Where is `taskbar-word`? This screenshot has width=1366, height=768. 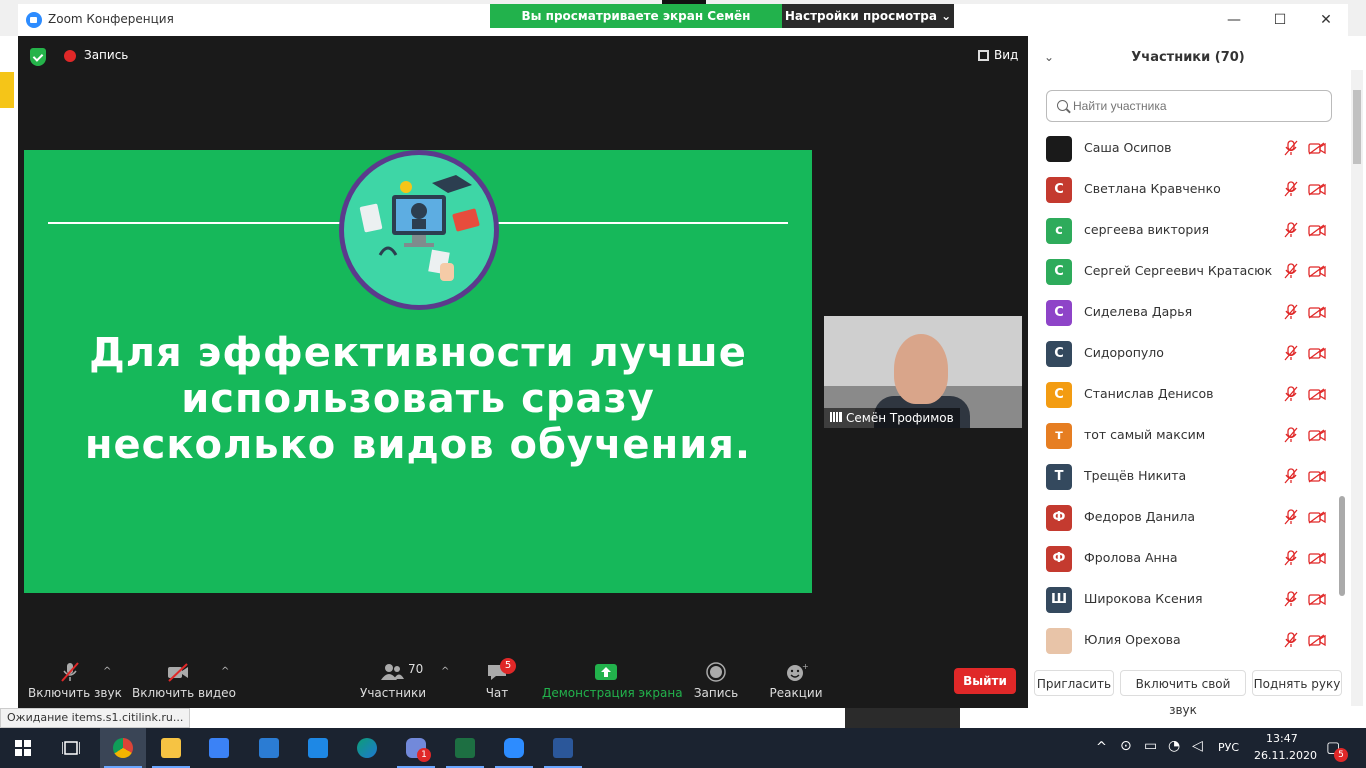
taskbar-word is located at coordinates (563, 748).